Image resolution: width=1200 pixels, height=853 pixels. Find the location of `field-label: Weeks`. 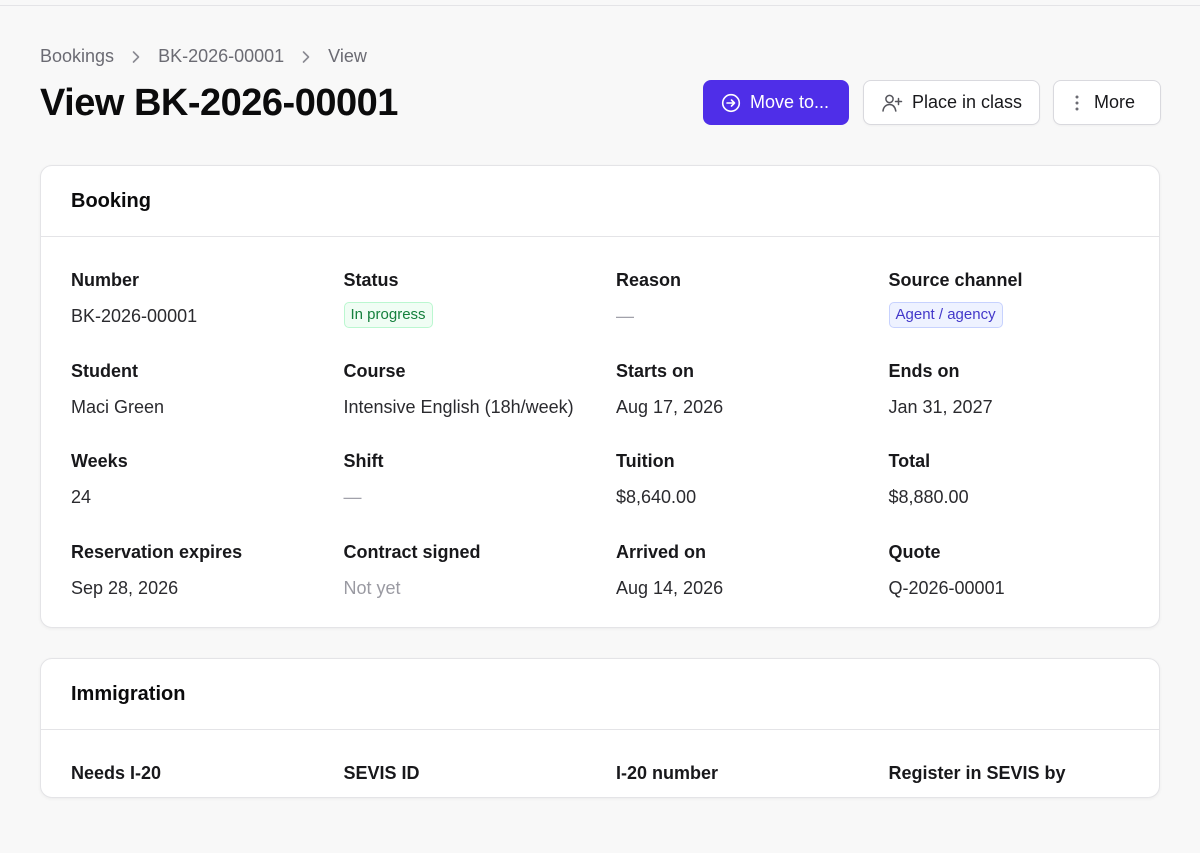

field-label: Weeks is located at coordinates (99, 461).